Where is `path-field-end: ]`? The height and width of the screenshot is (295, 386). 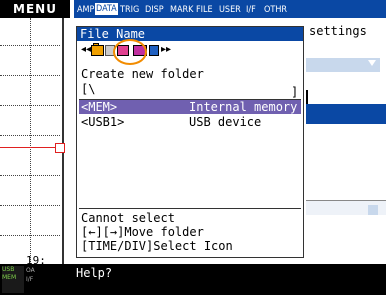
path-field-end: ] is located at coordinates (295, 92).